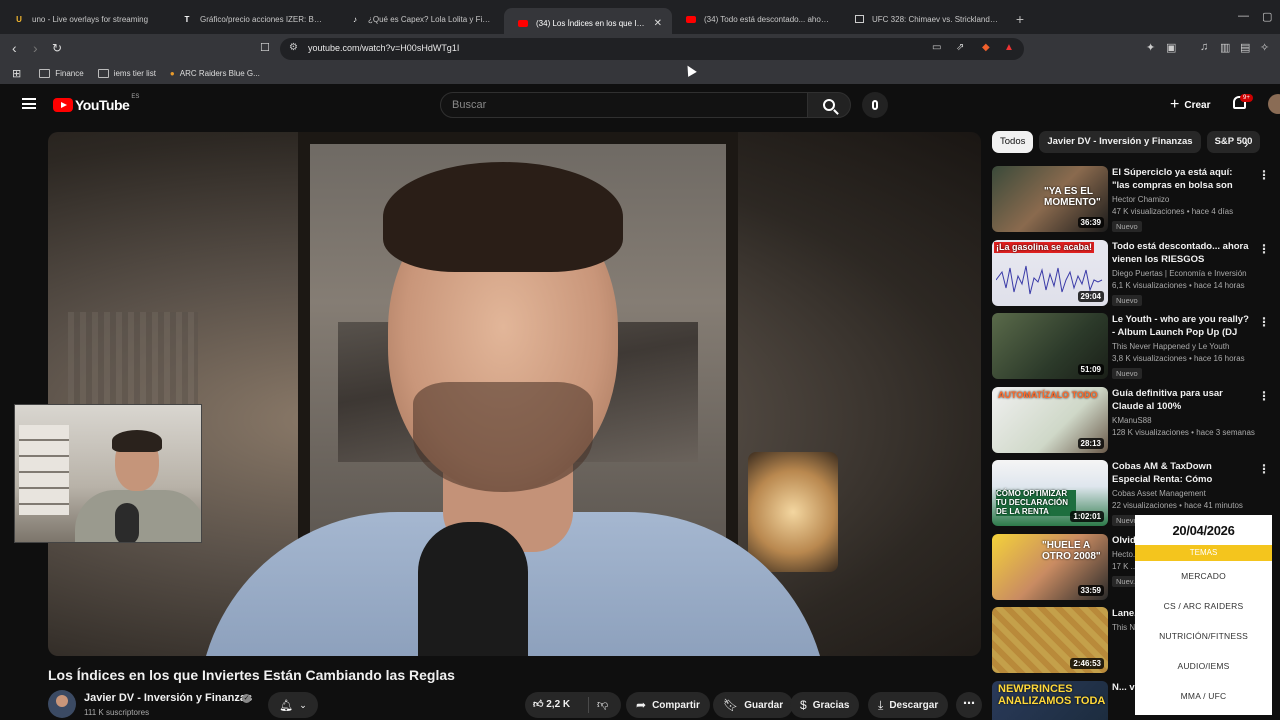  I want to click on channel-avatar, so click(62, 704).